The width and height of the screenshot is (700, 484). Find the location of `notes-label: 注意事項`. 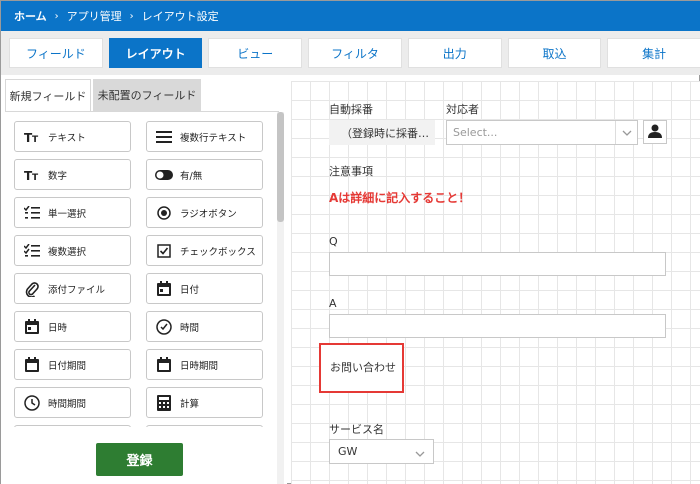

notes-label: 注意事項 is located at coordinates (351, 171).